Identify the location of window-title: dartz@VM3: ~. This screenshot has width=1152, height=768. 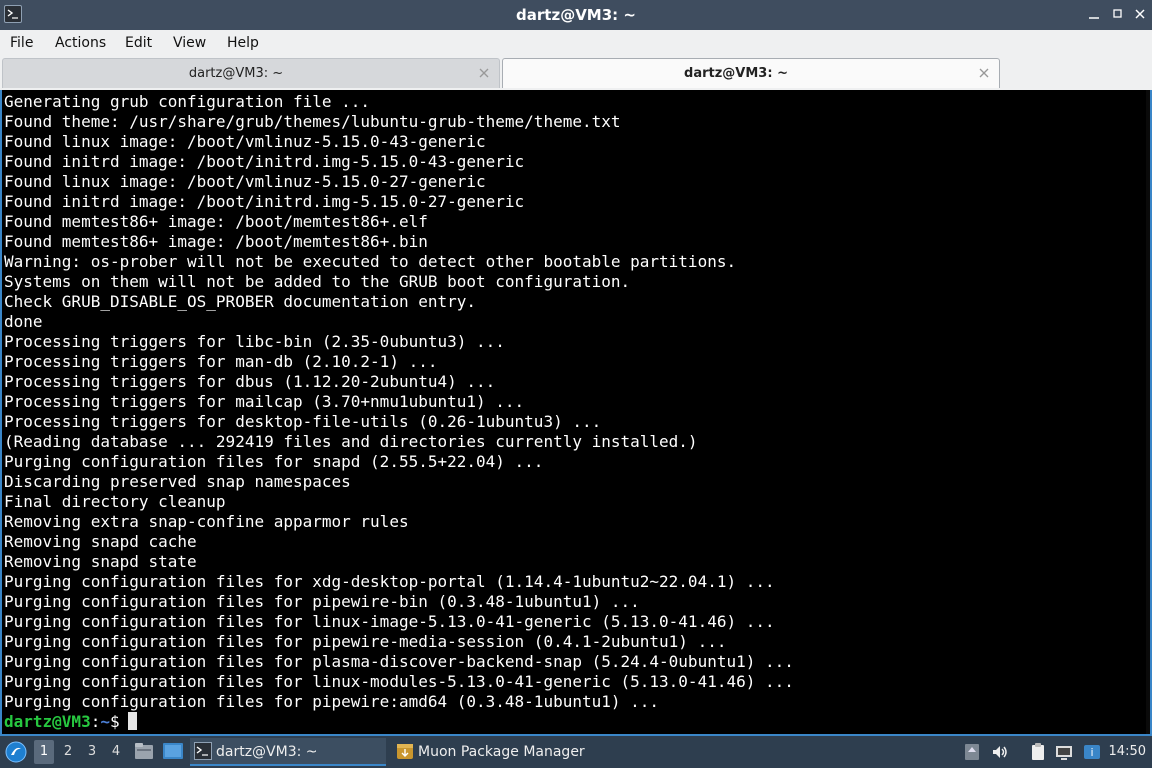
(576, 15).